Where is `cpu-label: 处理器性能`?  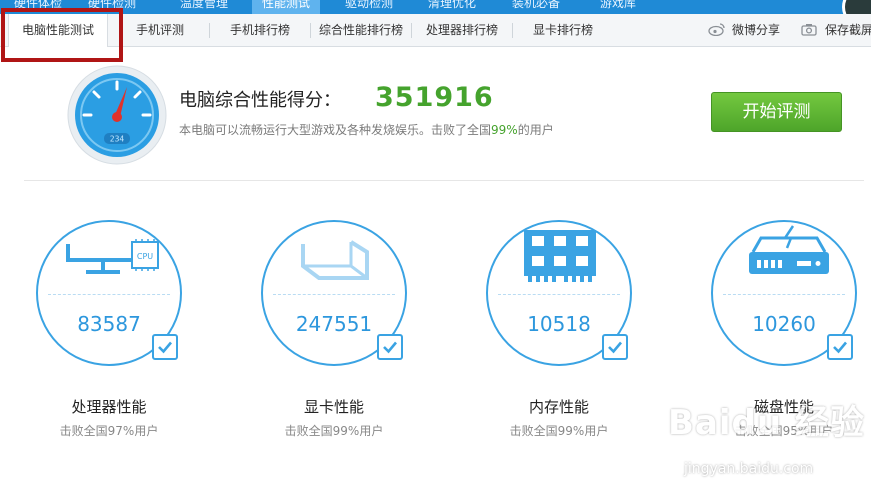
cpu-label: 处理器性能 is located at coordinates (109, 407).